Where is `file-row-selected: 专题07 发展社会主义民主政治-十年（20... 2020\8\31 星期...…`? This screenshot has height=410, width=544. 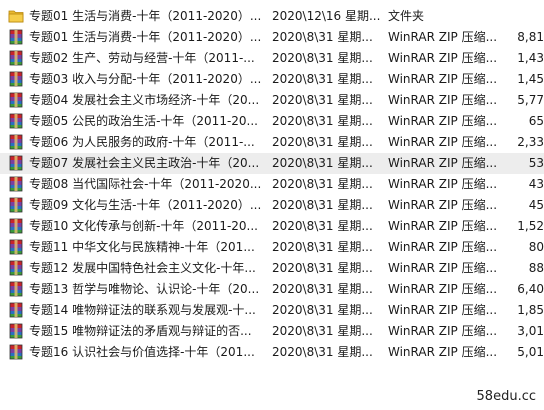 file-row-selected: 专题07 发展社会主义民主政治-十年（20... 2020\8\31 星期...… is located at coordinates (272, 163).